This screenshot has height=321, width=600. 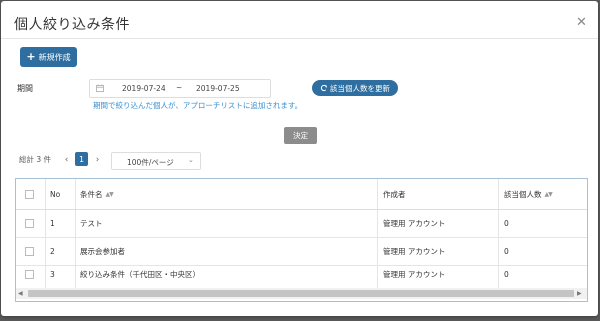 I want to click on plus-icon: +, so click(x=31, y=56).